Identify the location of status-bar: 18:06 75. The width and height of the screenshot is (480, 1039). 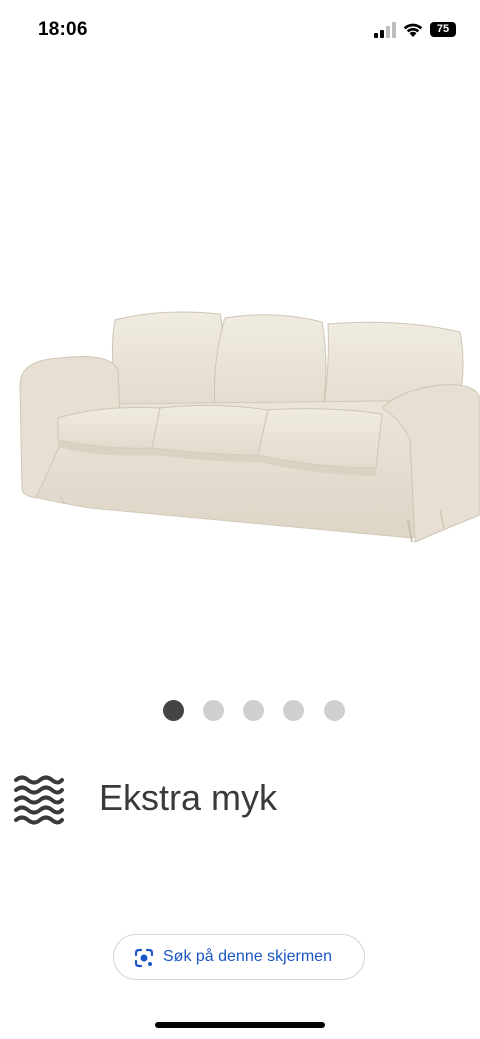
(240, 30).